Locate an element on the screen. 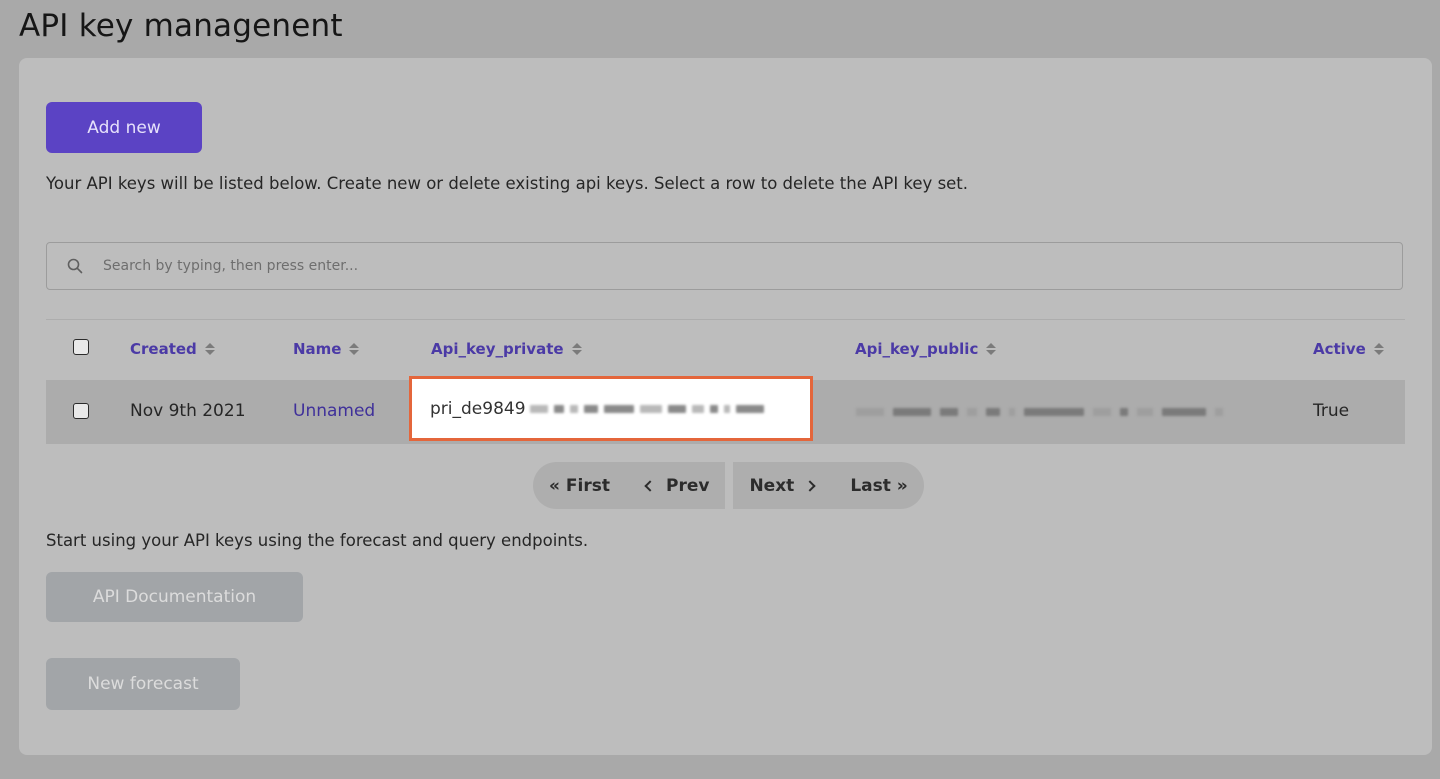  column-header-active: Active is located at coordinates (1348, 349).